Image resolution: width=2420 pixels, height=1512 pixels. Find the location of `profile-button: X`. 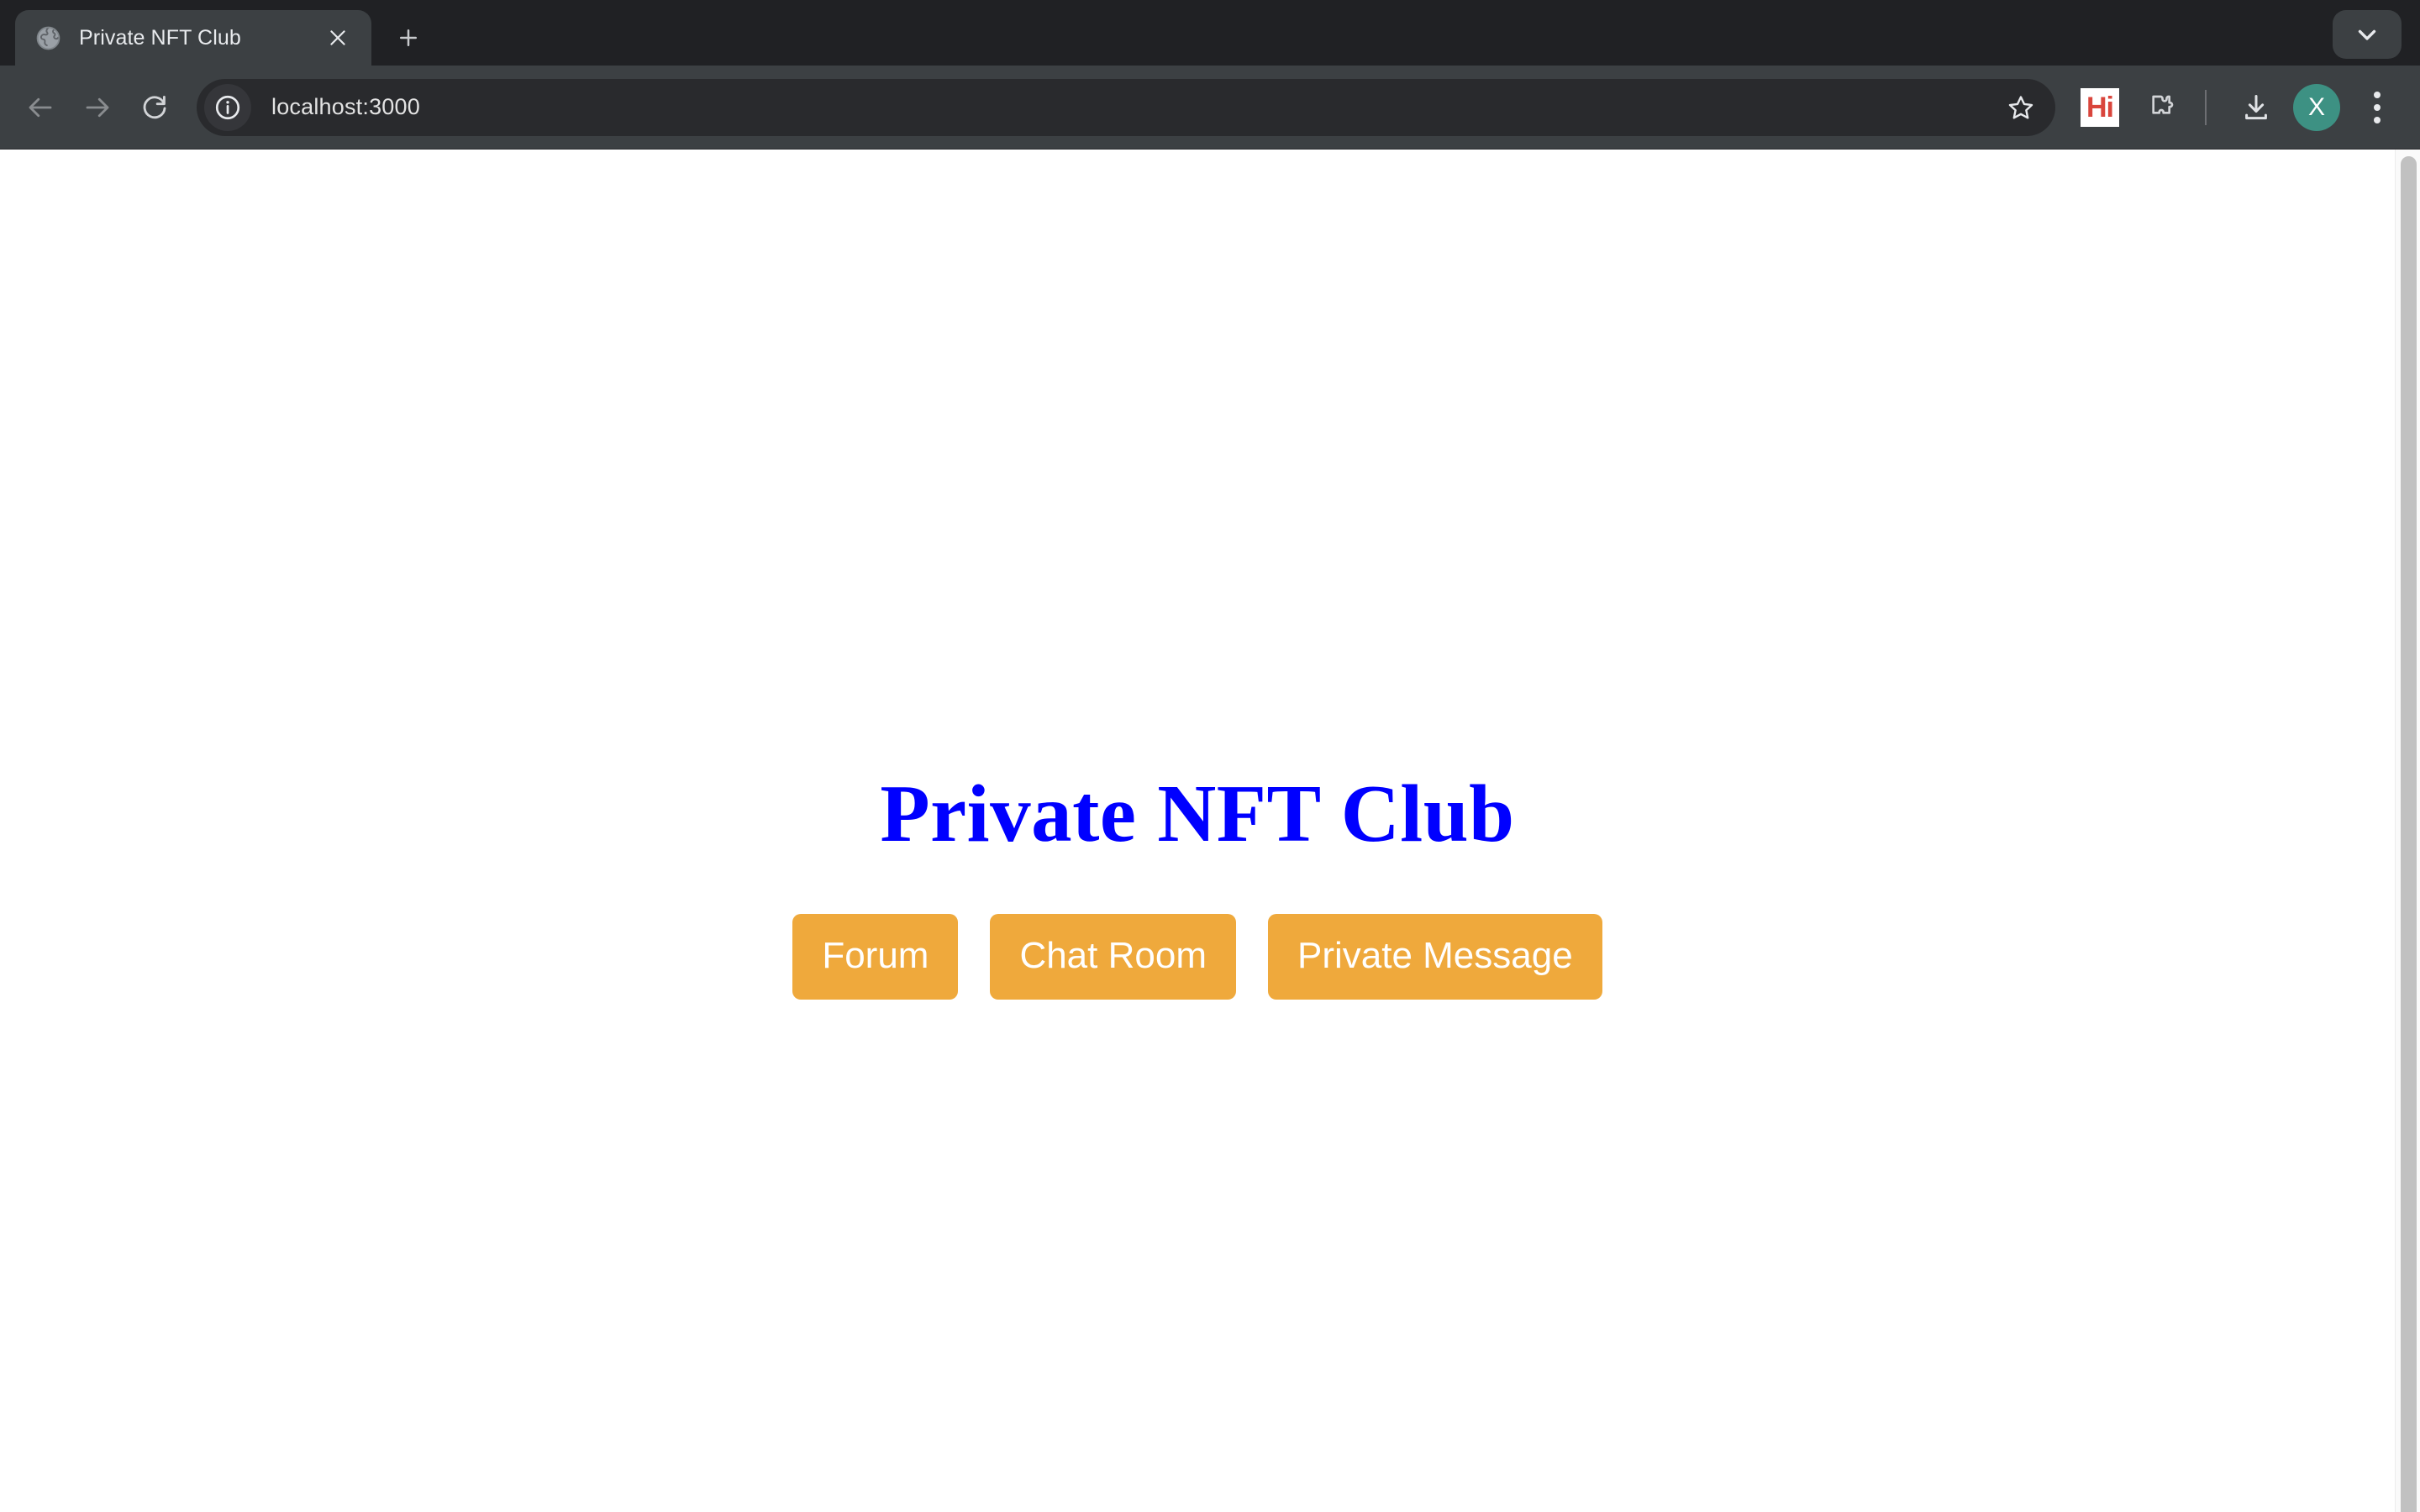

profile-button: X is located at coordinates (2316, 107).